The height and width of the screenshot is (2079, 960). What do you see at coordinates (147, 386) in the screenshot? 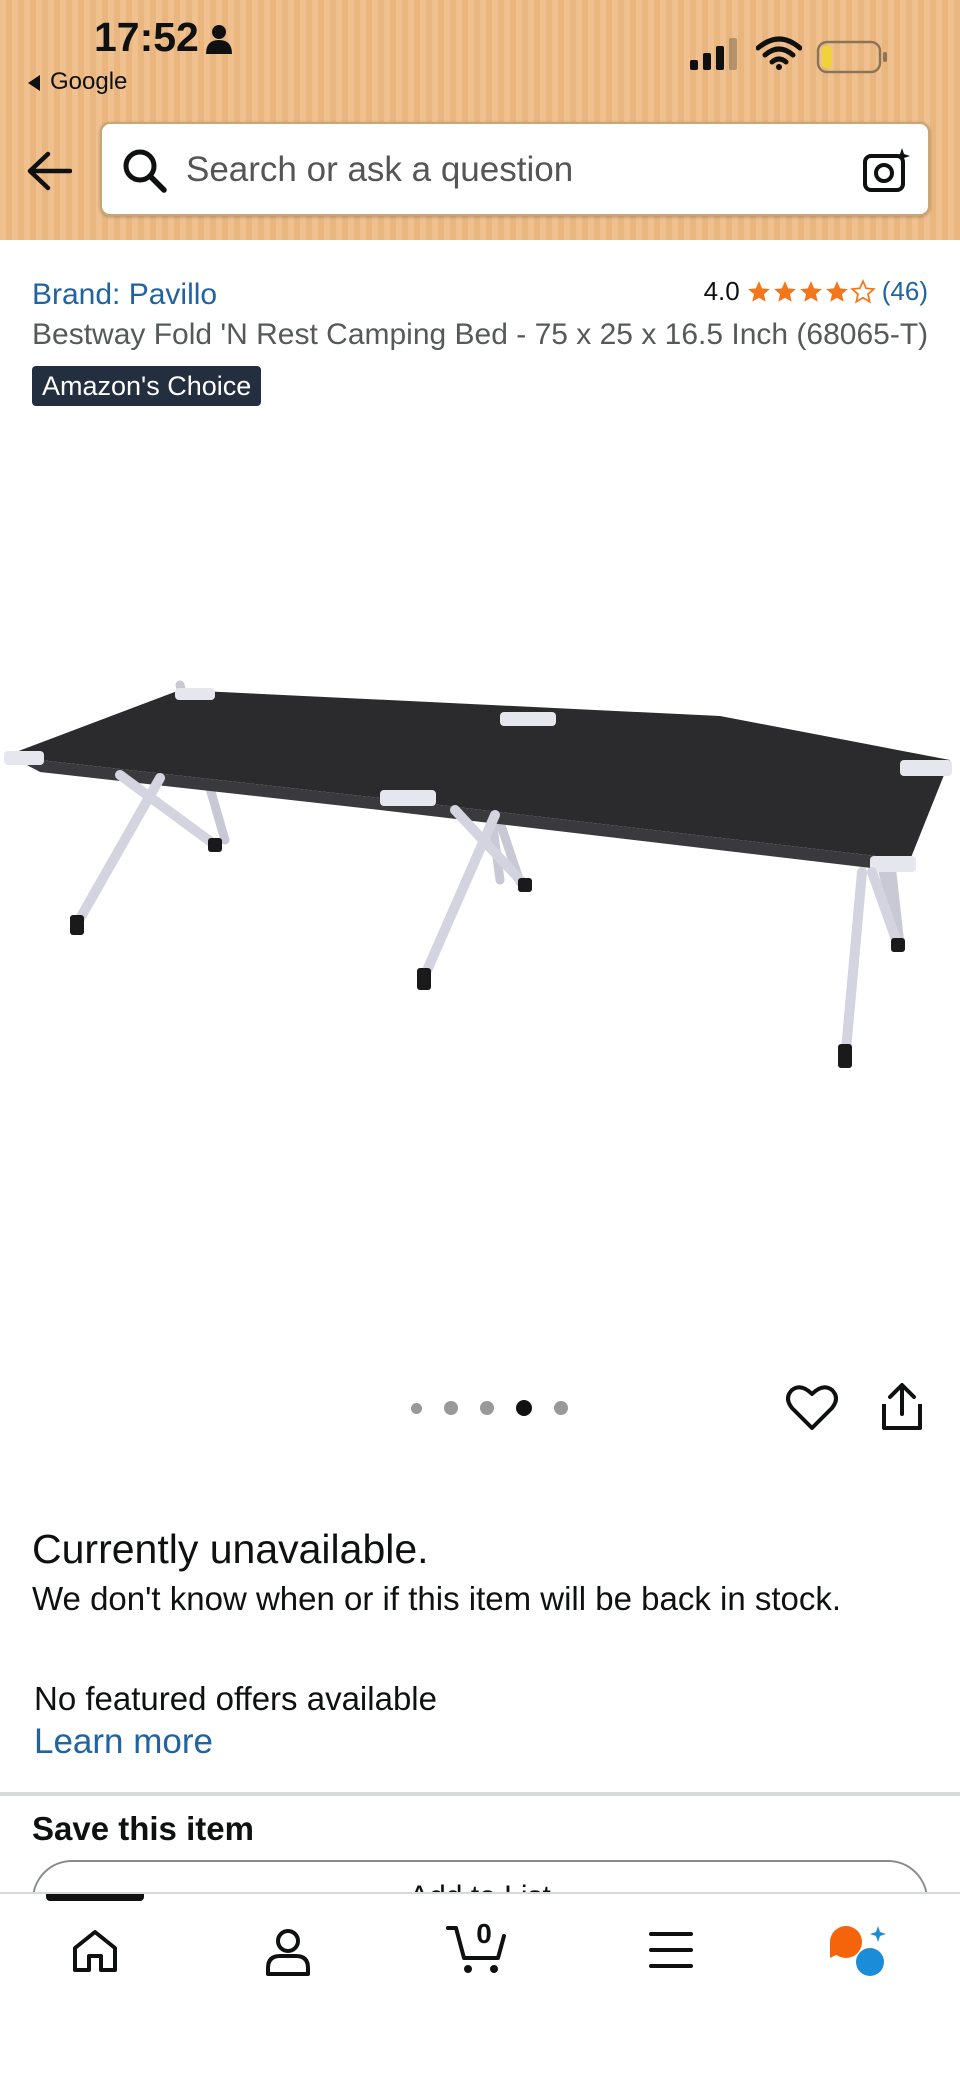
I see `amazons-choice-badge: Amazon's Choice` at bounding box center [147, 386].